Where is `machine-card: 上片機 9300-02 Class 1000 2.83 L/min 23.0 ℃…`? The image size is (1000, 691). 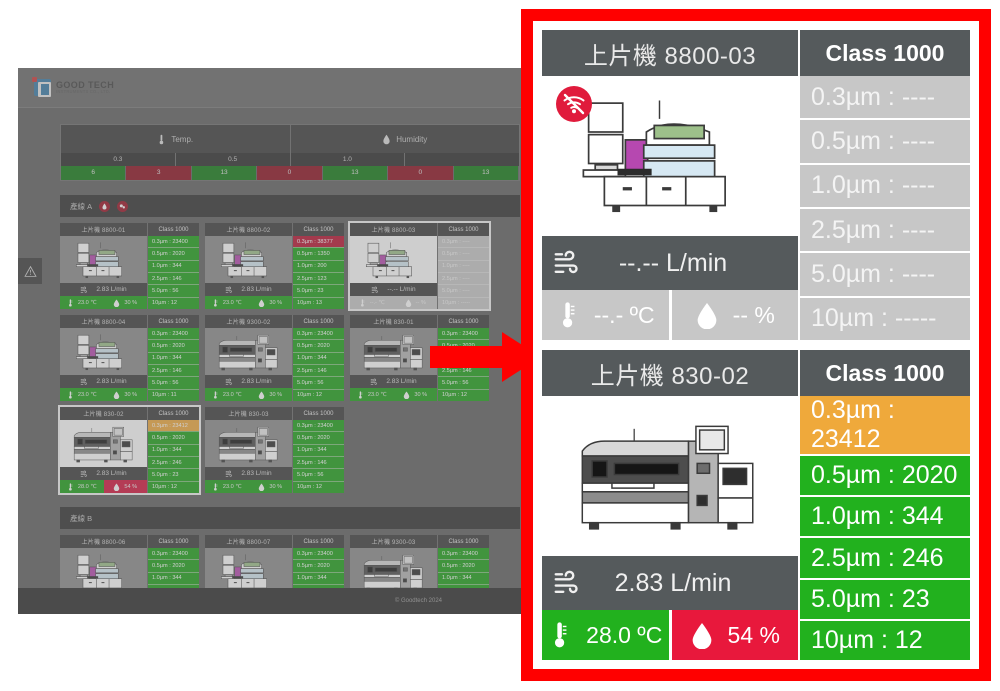
machine-card: 上片機 9300-02 Class 1000 2.83 L/min 23.0 ℃… is located at coordinates (274, 358).